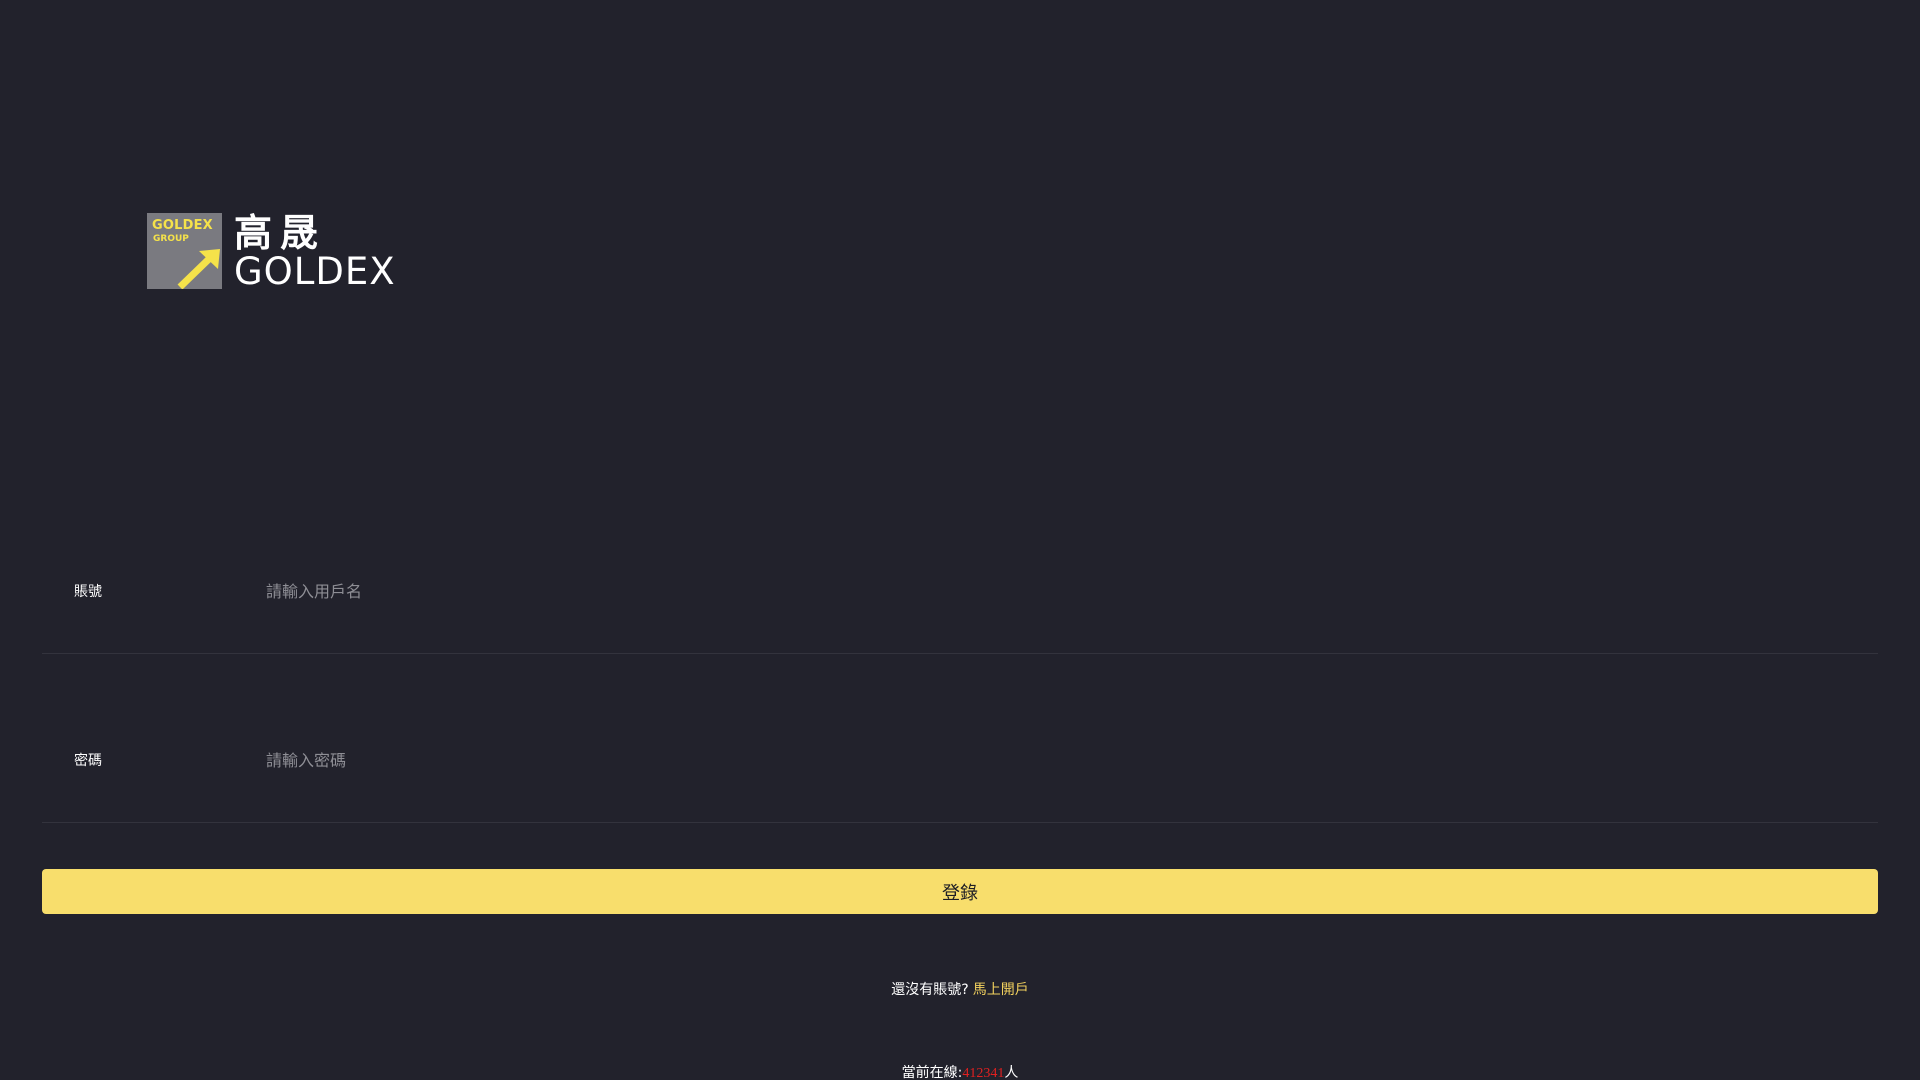 Image resolution: width=1920 pixels, height=1080 pixels. What do you see at coordinates (960, 891) in the screenshot?
I see `login-button: 登錄` at bounding box center [960, 891].